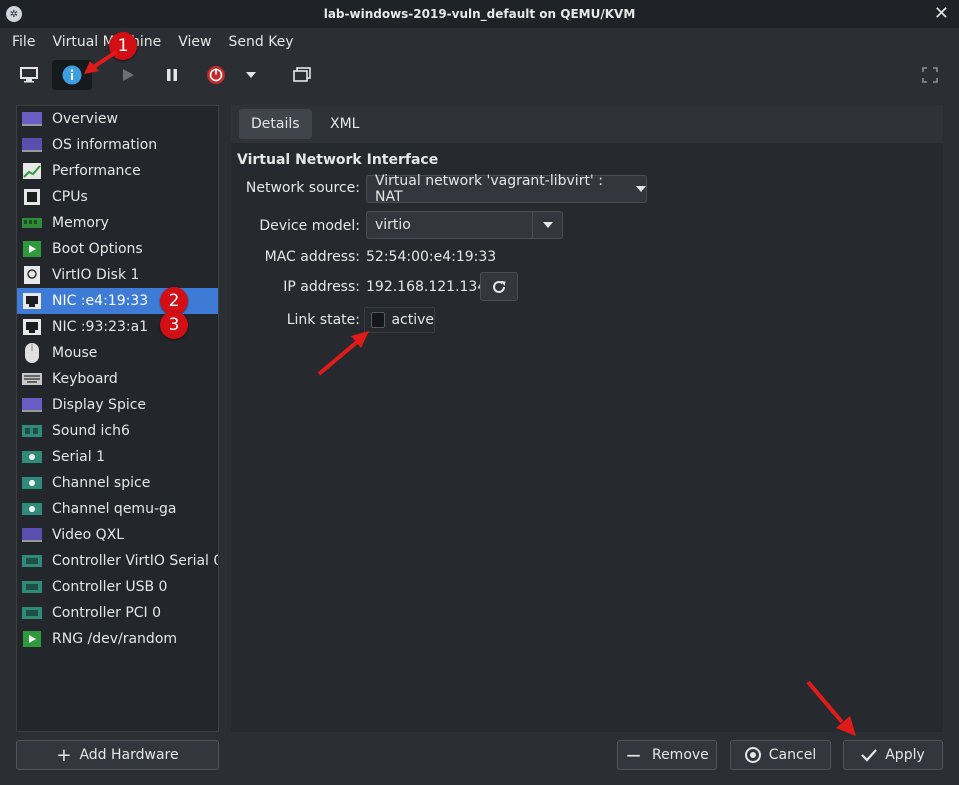 The height and width of the screenshot is (785, 959). I want to click on sidebar-item-channel-spice: Channel spice, so click(117, 483).